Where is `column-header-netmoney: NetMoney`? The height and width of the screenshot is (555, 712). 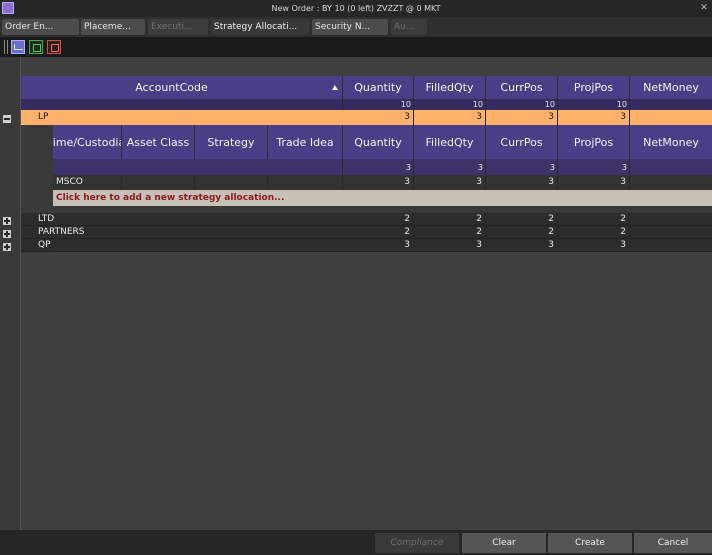
column-header-netmoney: NetMoney is located at coordinates (671, 87).